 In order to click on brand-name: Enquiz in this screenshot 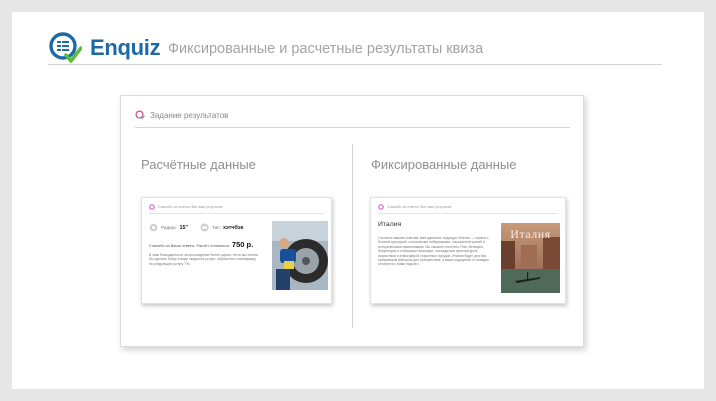, I will do `click(125, 47)`.